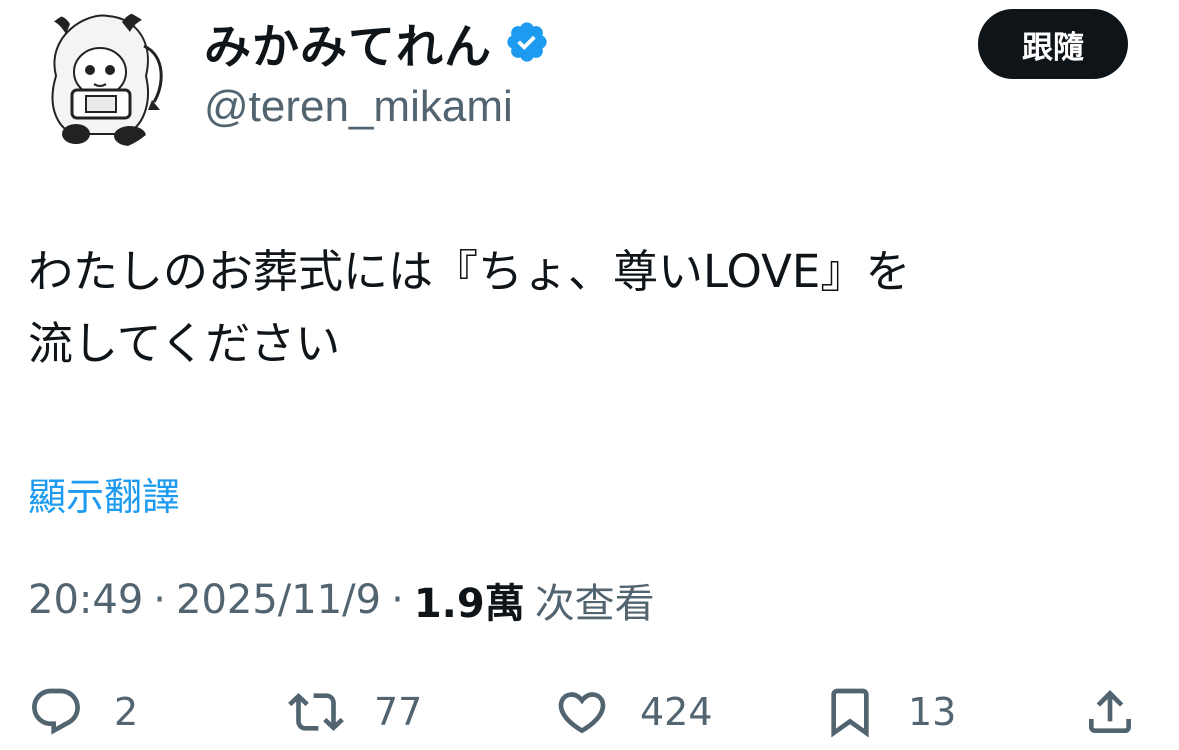  I want to click on like-count: 424, so click(676, 712).